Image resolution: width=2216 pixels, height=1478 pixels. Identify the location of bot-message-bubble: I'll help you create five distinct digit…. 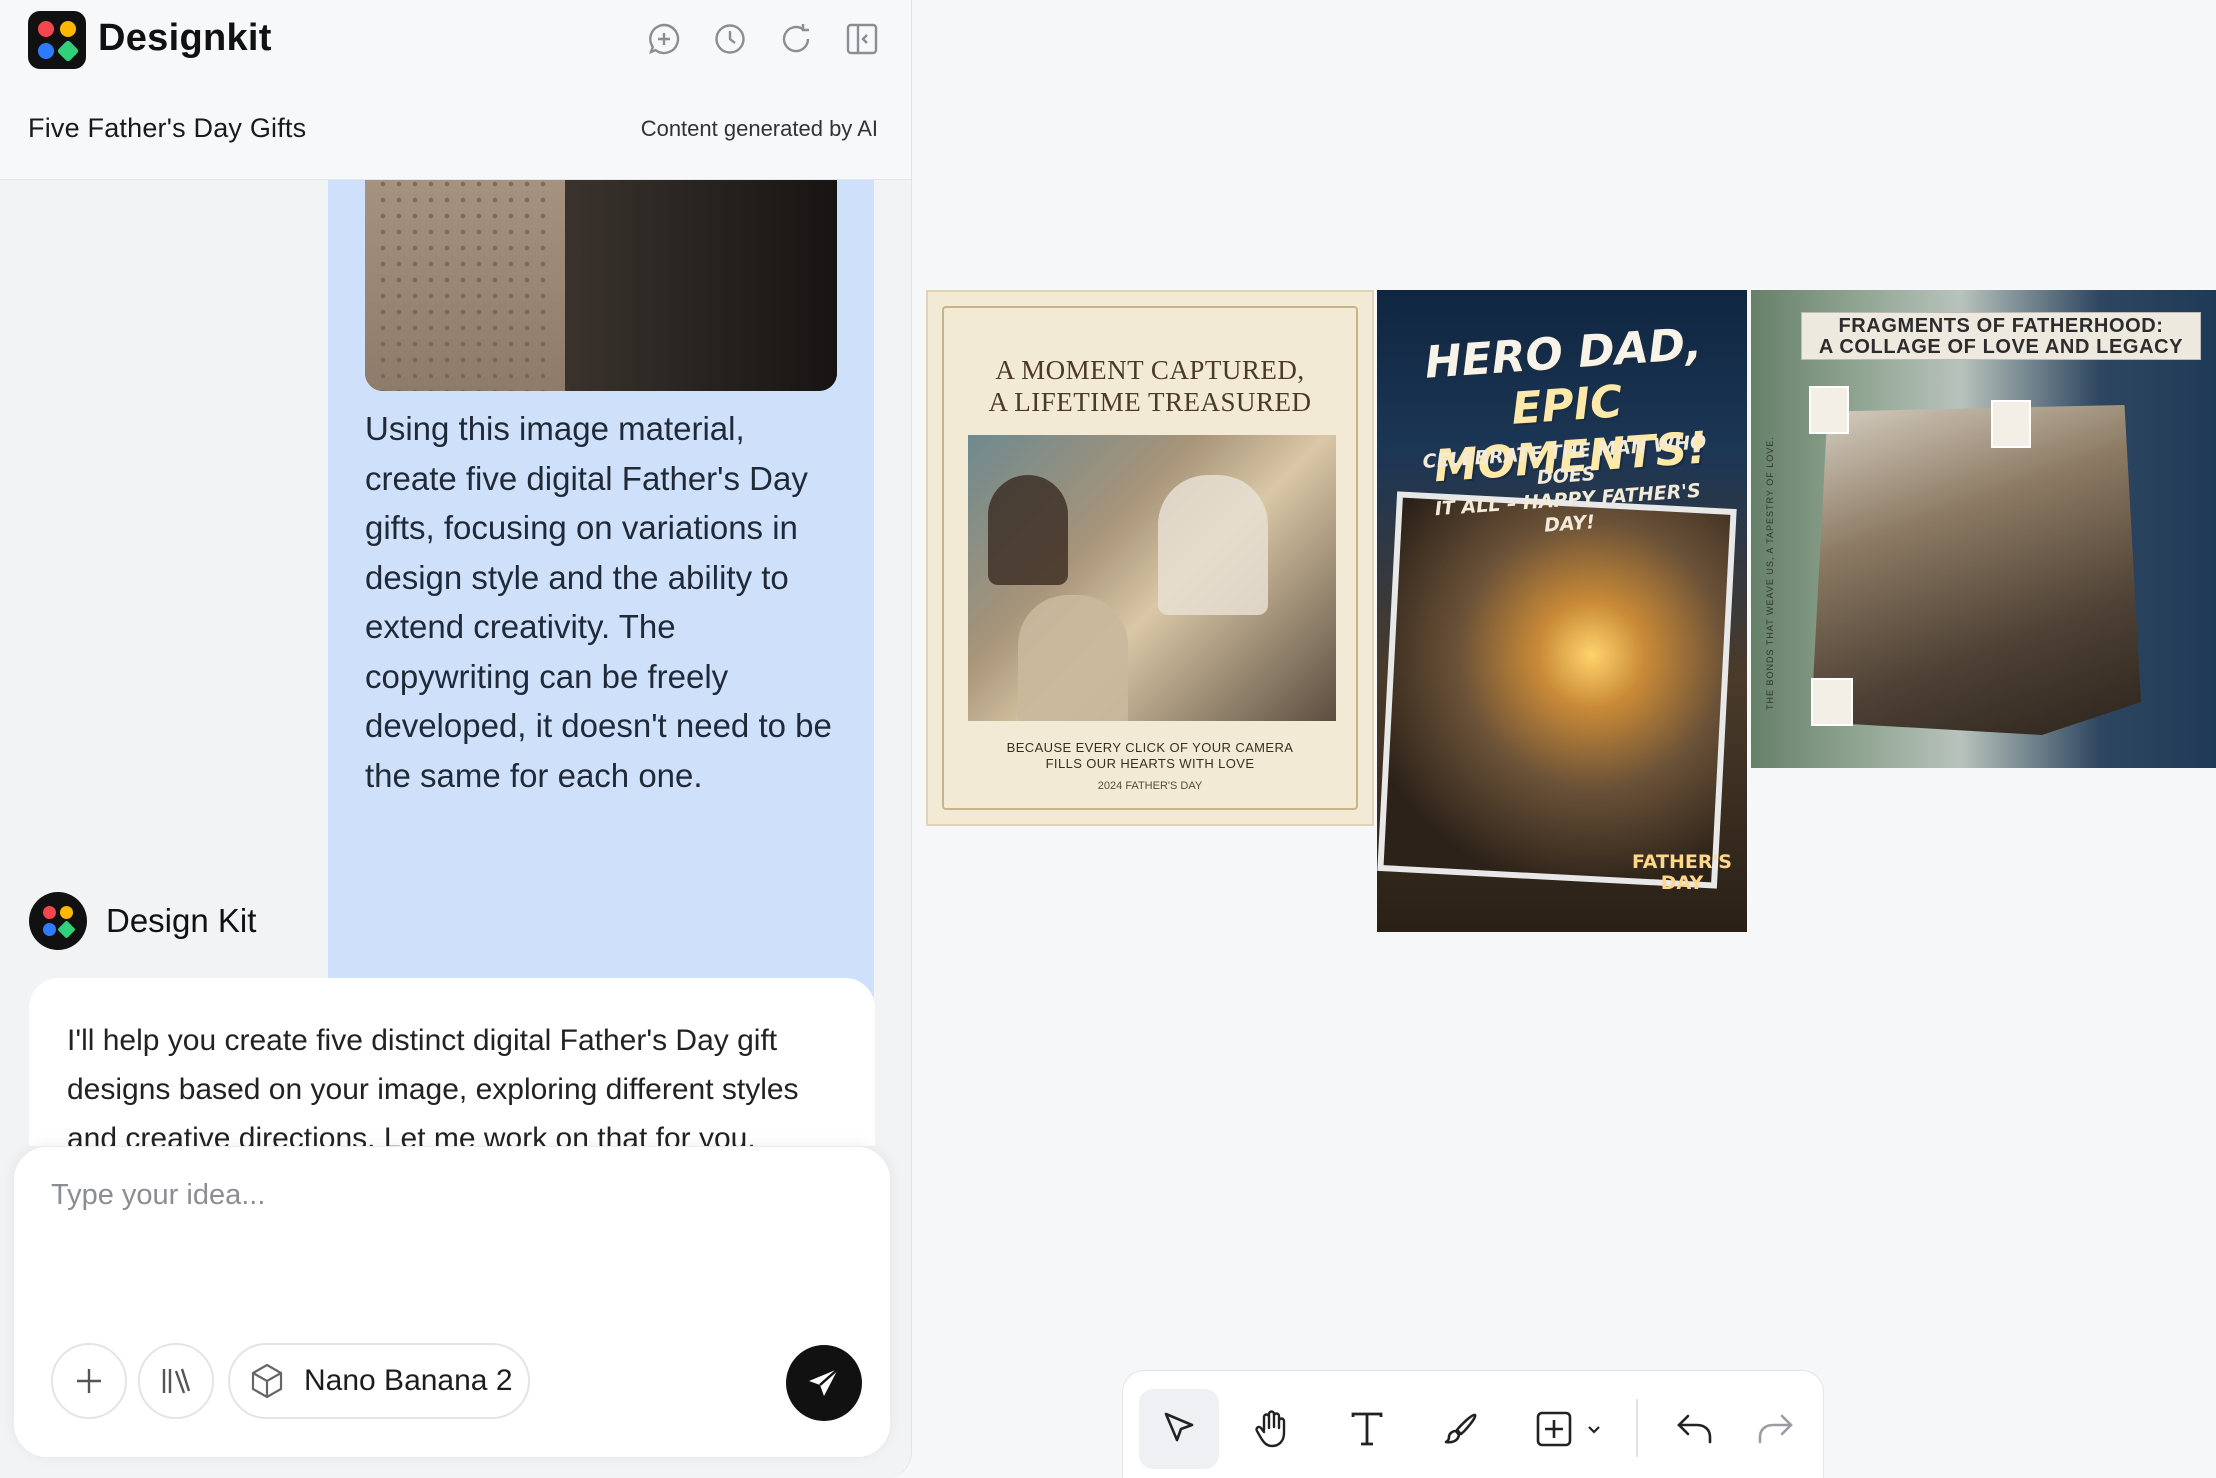
(452, 1062).